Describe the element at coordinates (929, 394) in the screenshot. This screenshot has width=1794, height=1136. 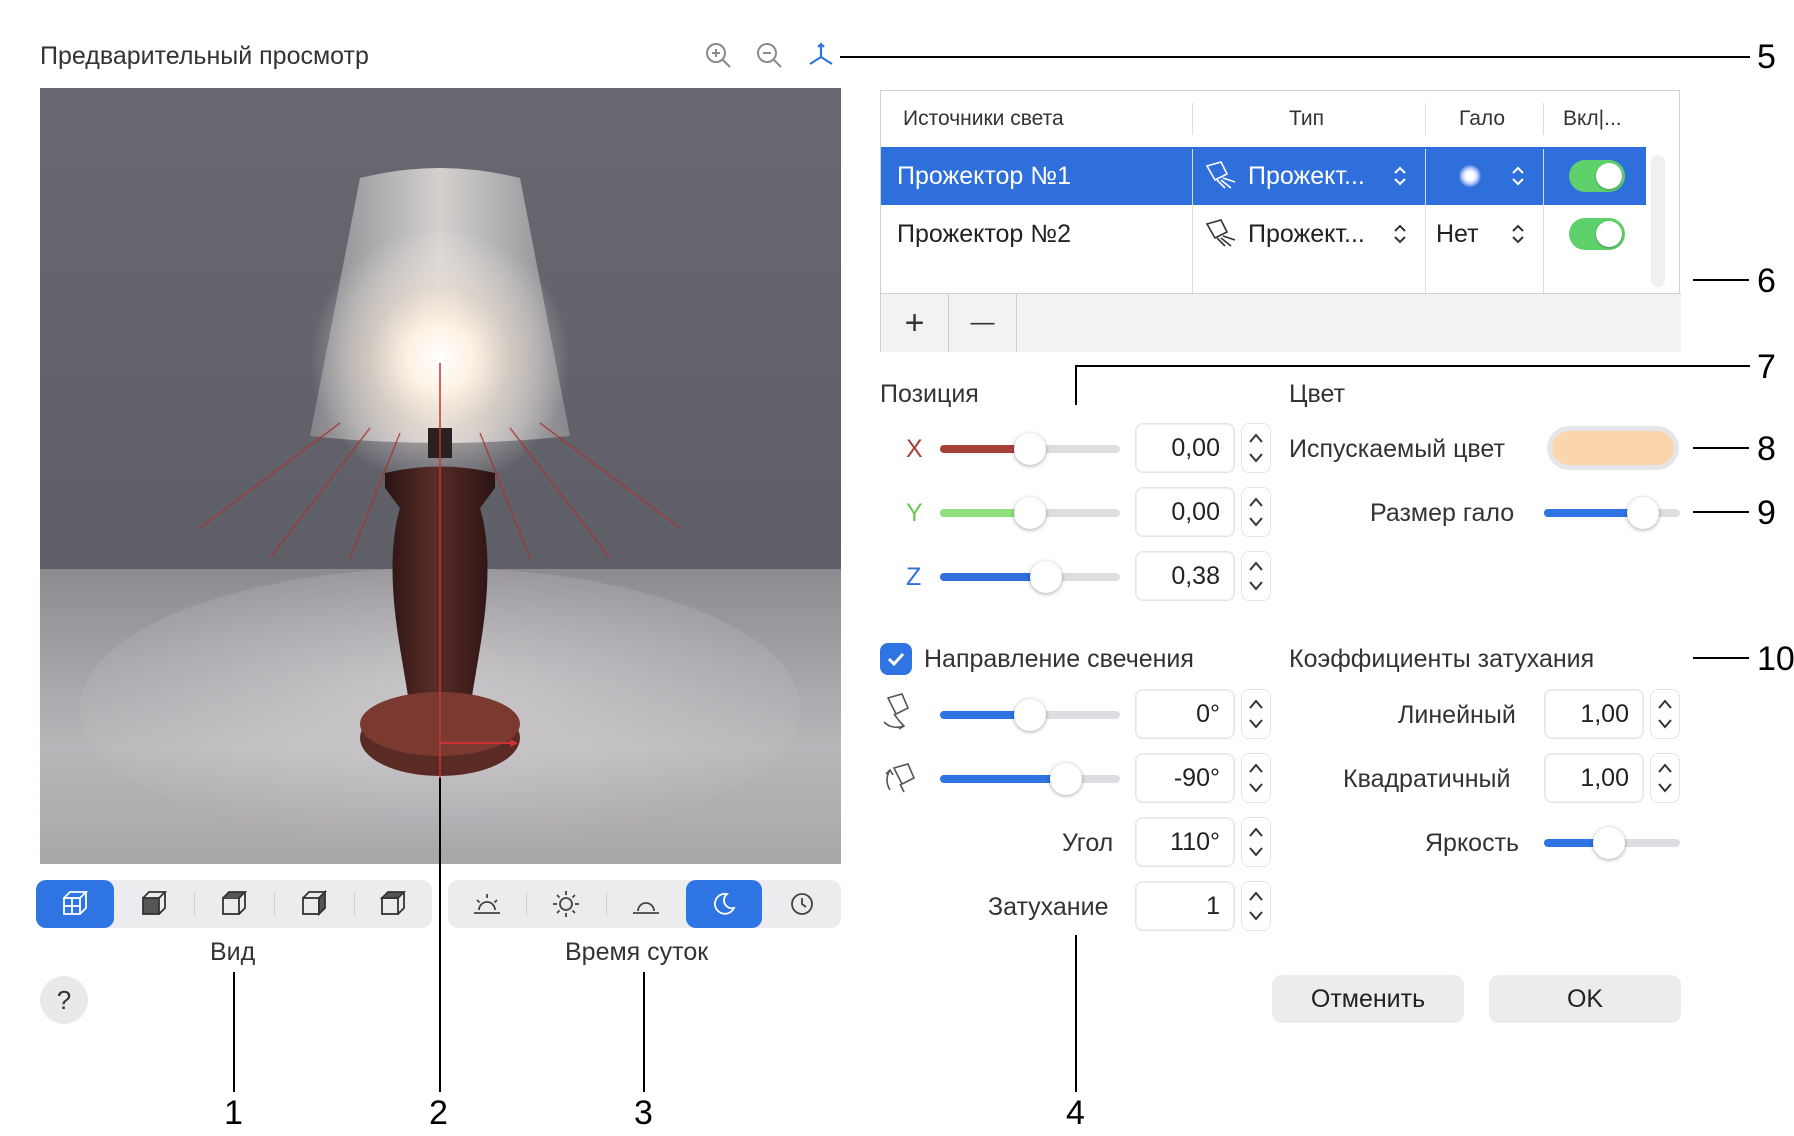
I see `position-title: Позиция` at that location.